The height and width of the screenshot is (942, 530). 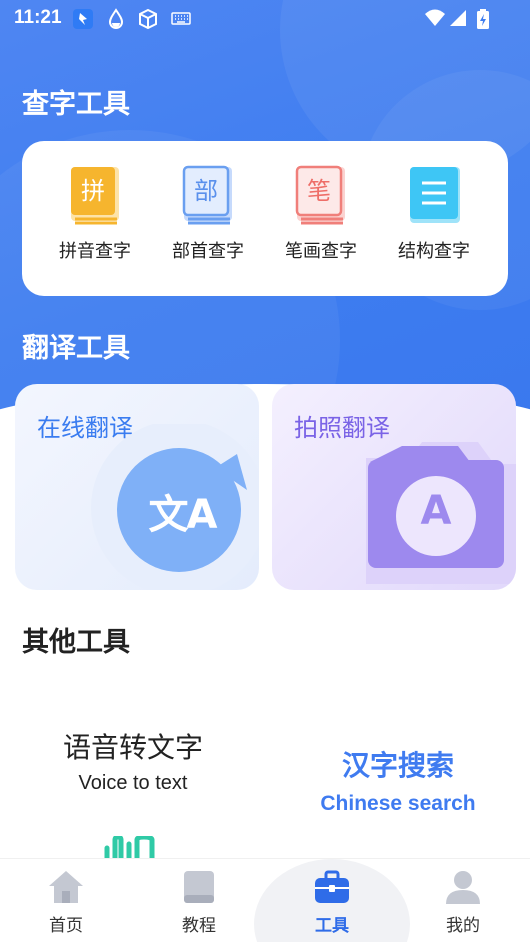 I want to click on status-bar: 11:21, so click(x=265, y=18).